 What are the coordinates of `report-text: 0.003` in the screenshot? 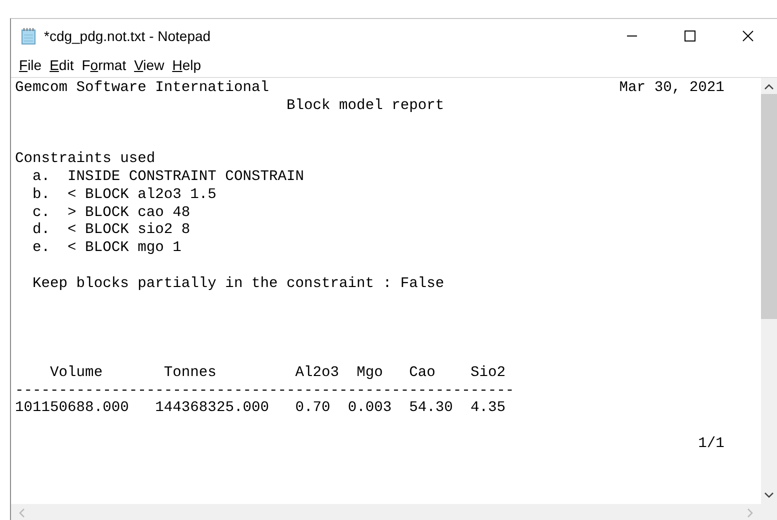 It's located at (370, 408).